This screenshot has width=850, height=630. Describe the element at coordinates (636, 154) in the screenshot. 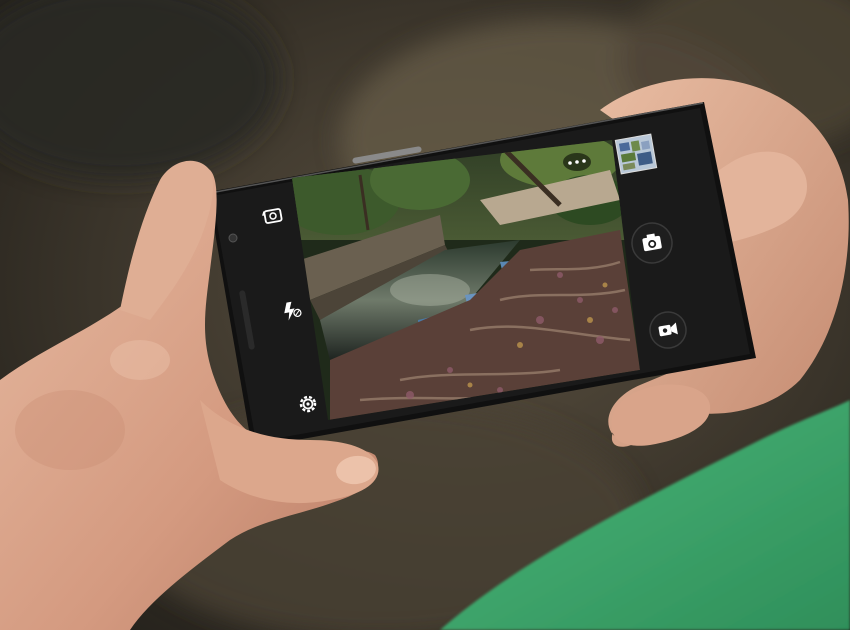

I see `gallery-thumbnail` at that location.